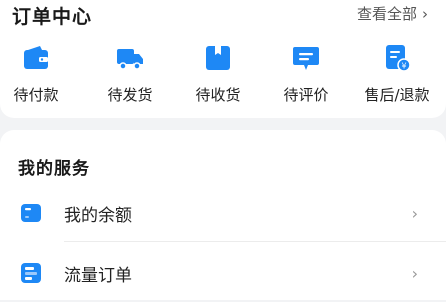 The image size is (446, 302). What do you see at coordinates (398, 58) in the screenshot?
I see `refund-icon: ¥` at bounding box center [398, 58].